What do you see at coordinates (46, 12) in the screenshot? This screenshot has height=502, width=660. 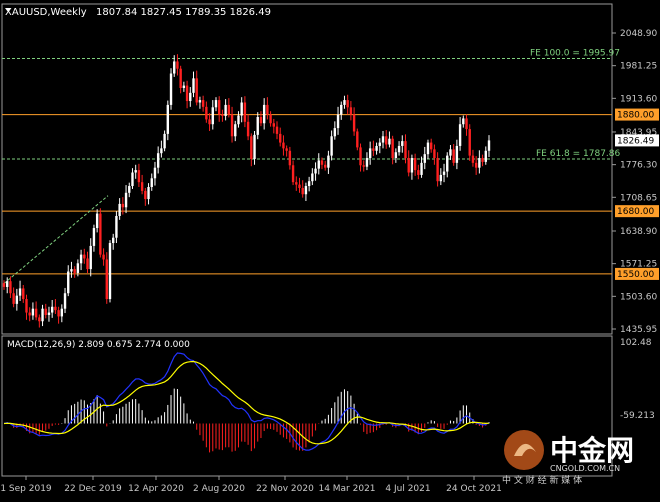 I see `symbol-label: XAUUSD,Weekly` at bounding box center [46, 12].